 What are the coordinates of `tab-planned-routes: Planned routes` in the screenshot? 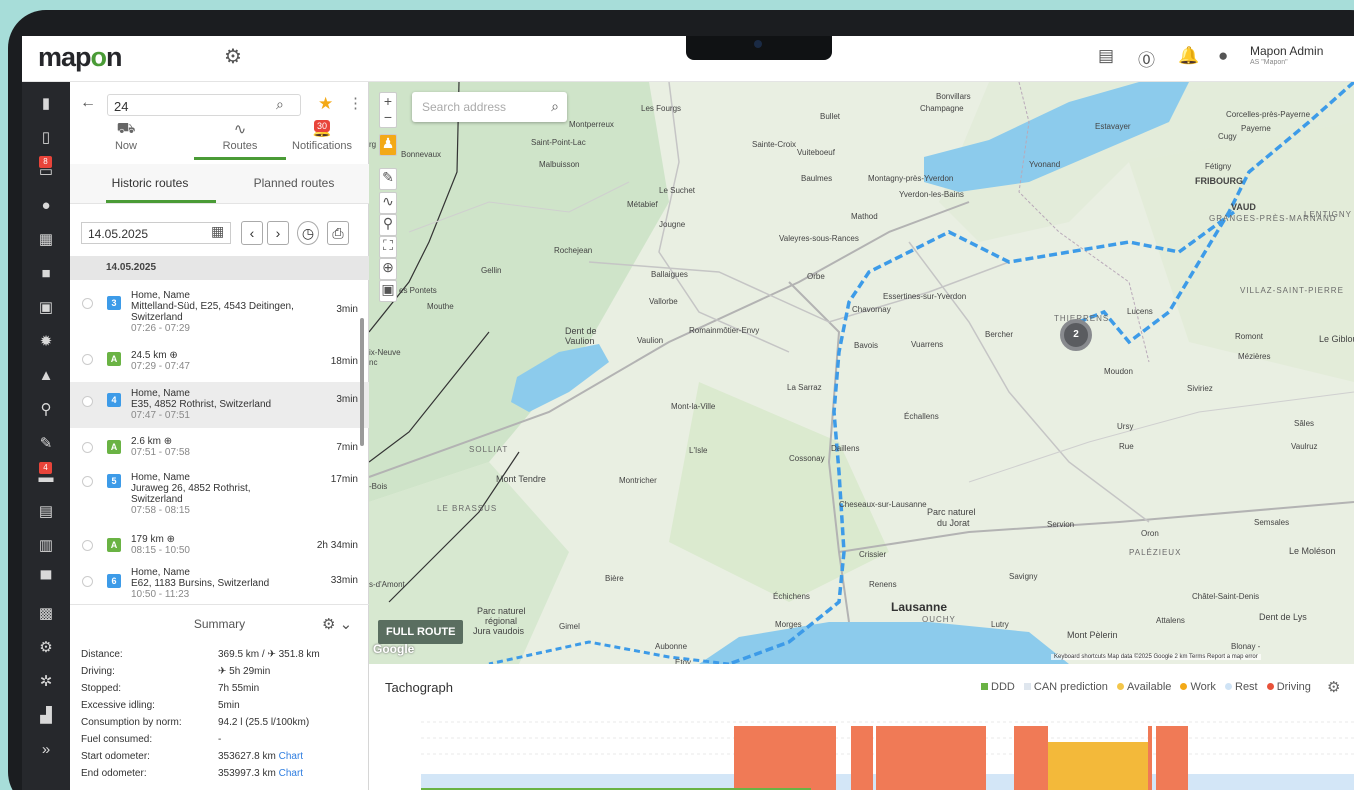 It's located at (294, 183).